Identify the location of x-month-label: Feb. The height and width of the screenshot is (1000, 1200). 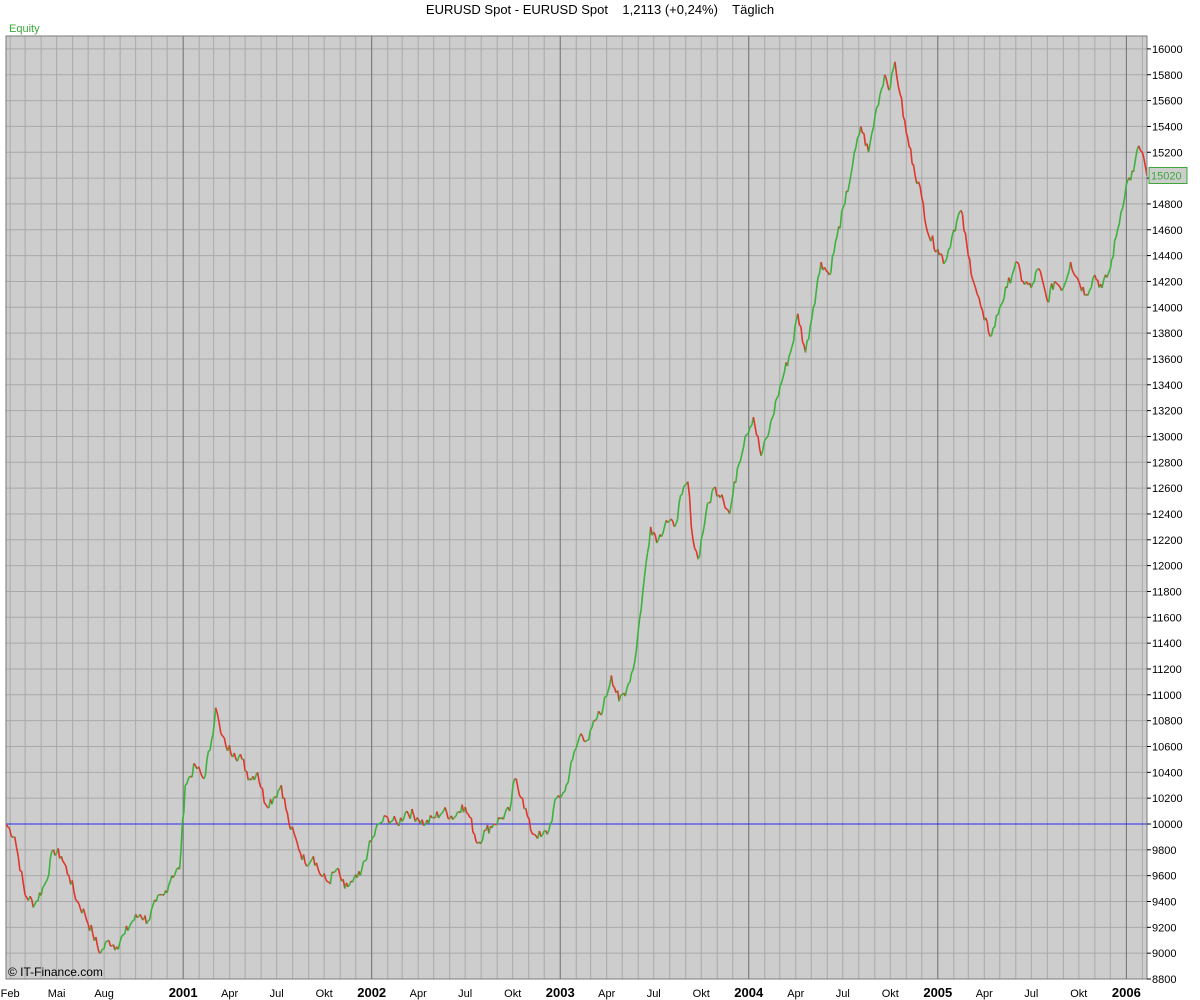
(10, 994).